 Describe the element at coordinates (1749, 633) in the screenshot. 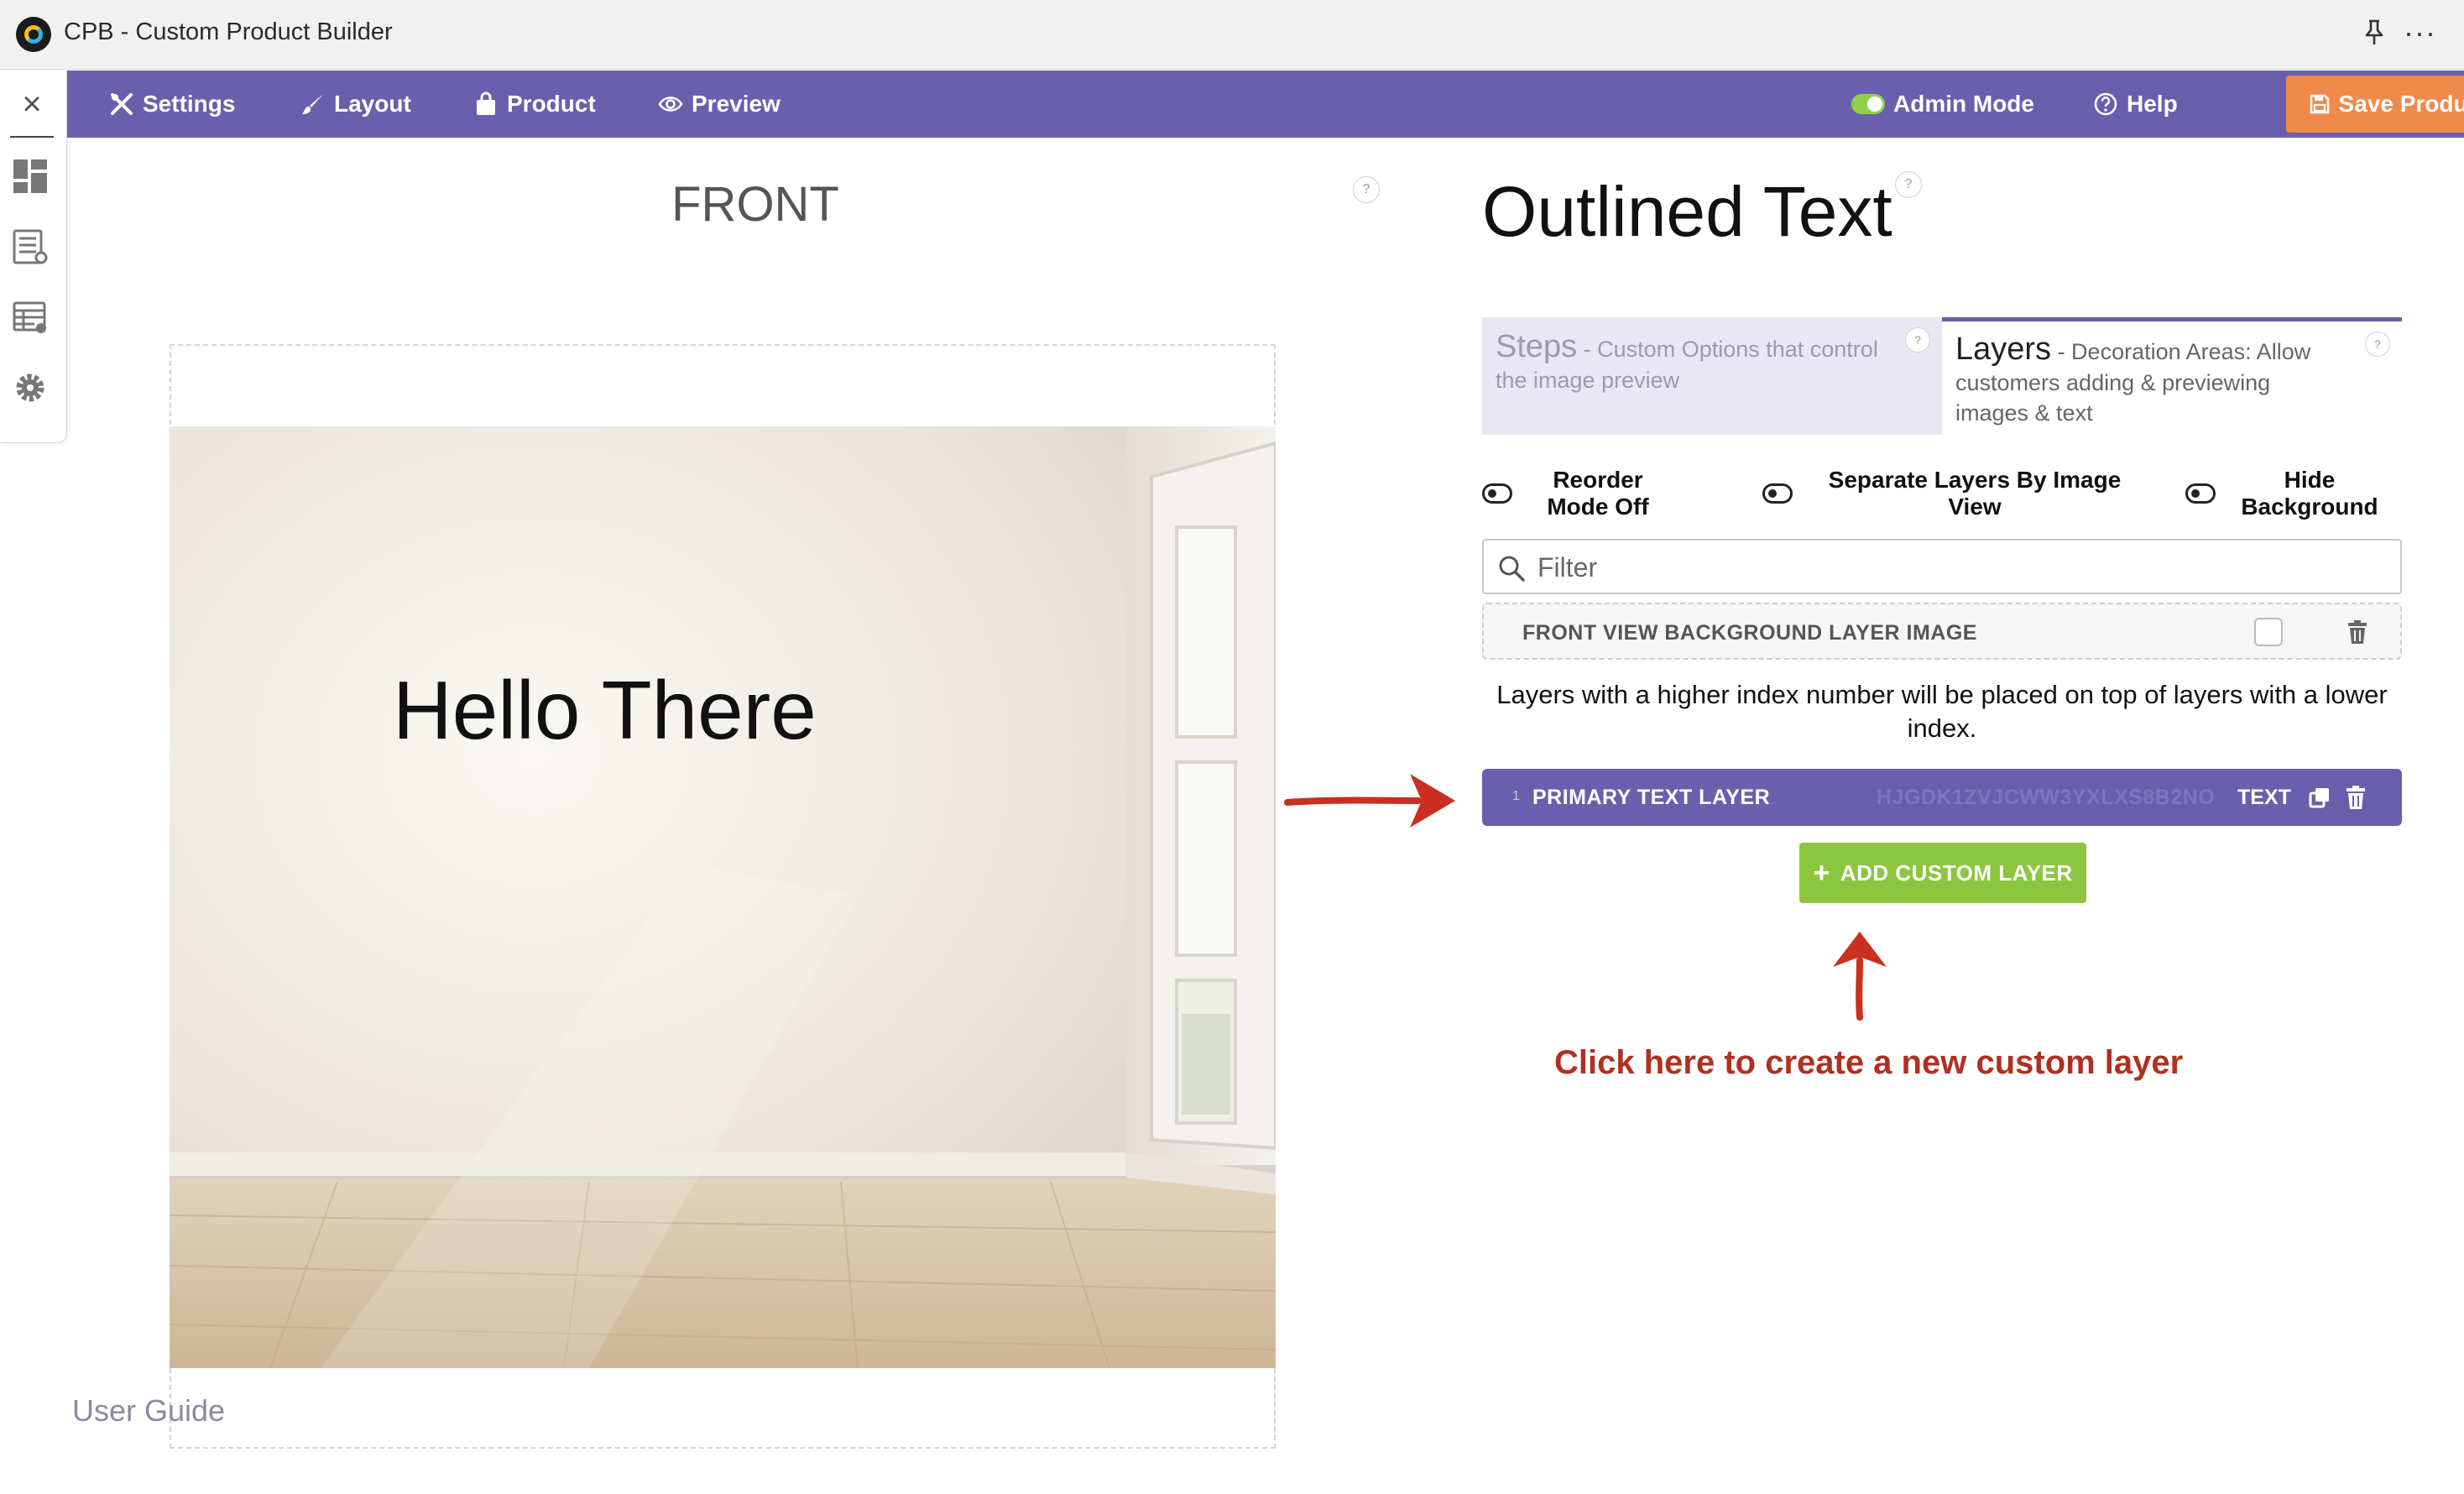

I see `background-layer-label: FRONT VIEW BACKGROUND LAYER IMAGE` at that location.